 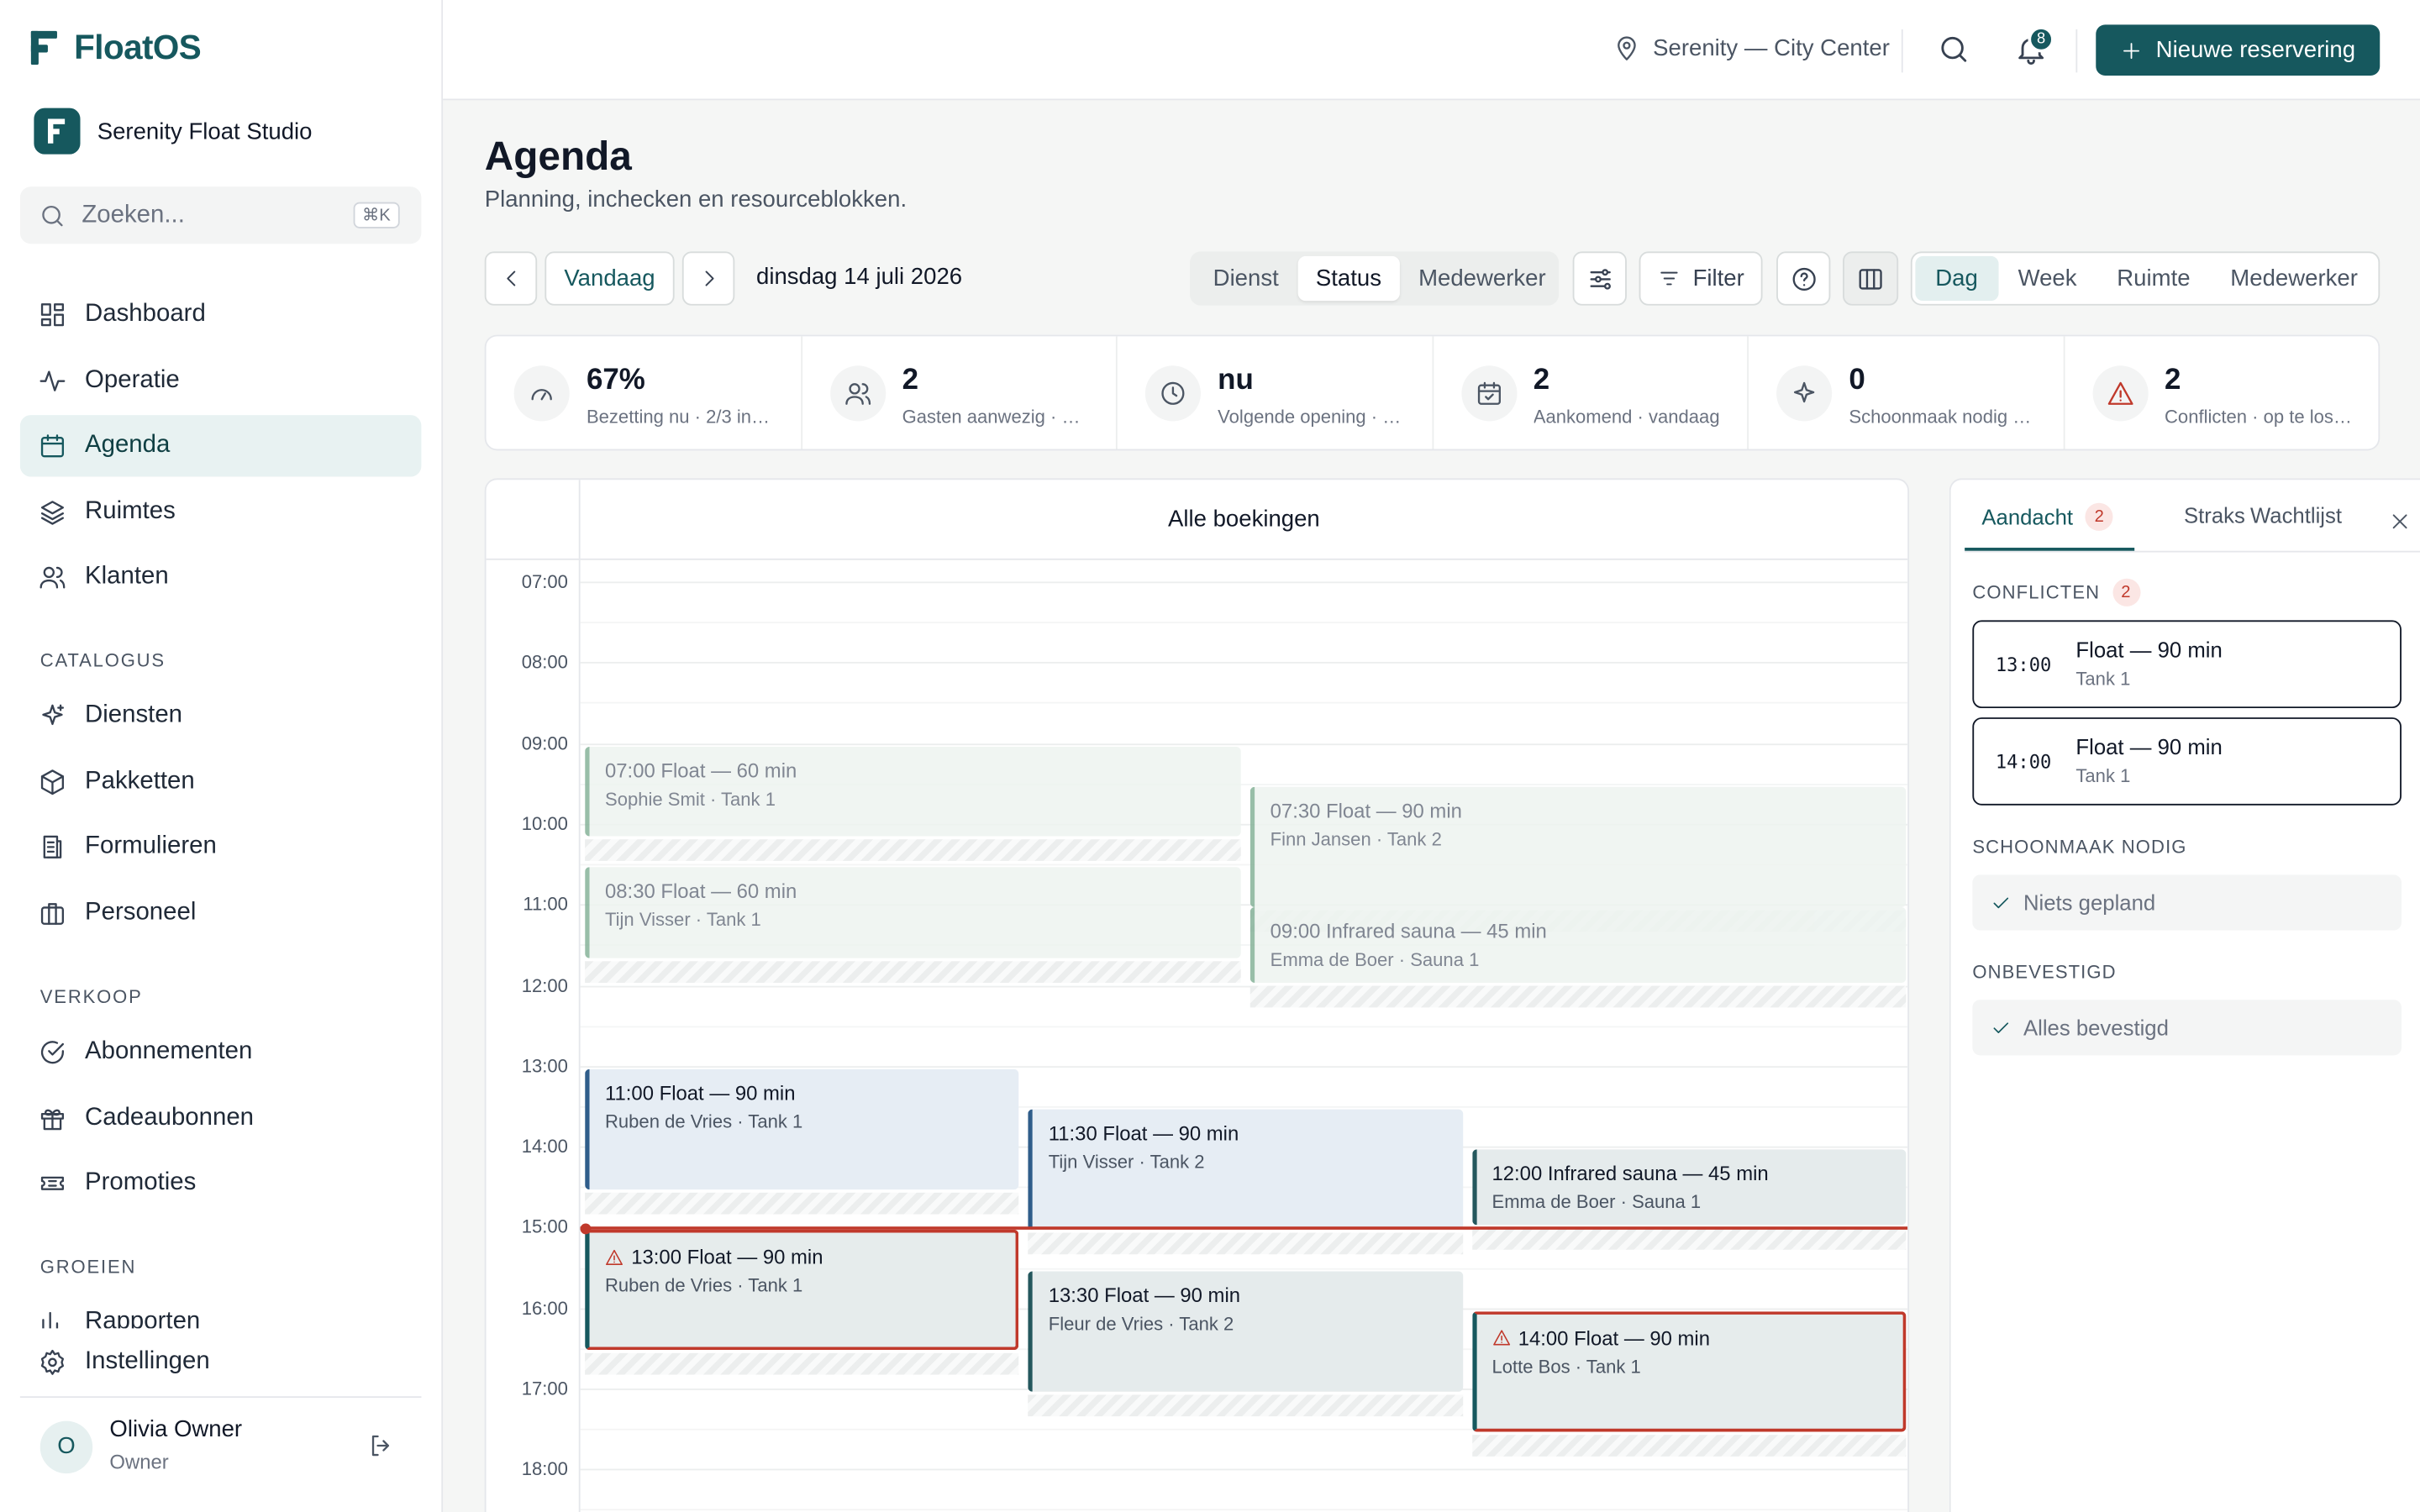 I want to click on nav-agenda: Agenda, so click(x=220, y=446).